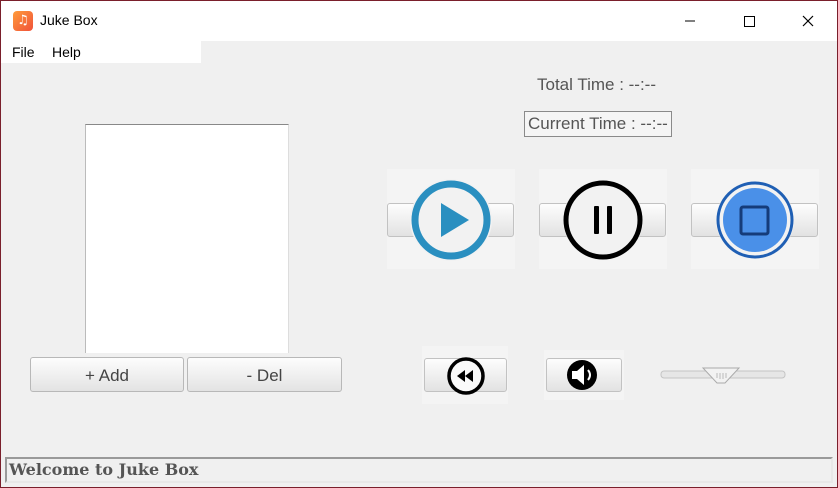 The image size is (838, 488). I want to click on menu-help: Help, so click(66, 52).